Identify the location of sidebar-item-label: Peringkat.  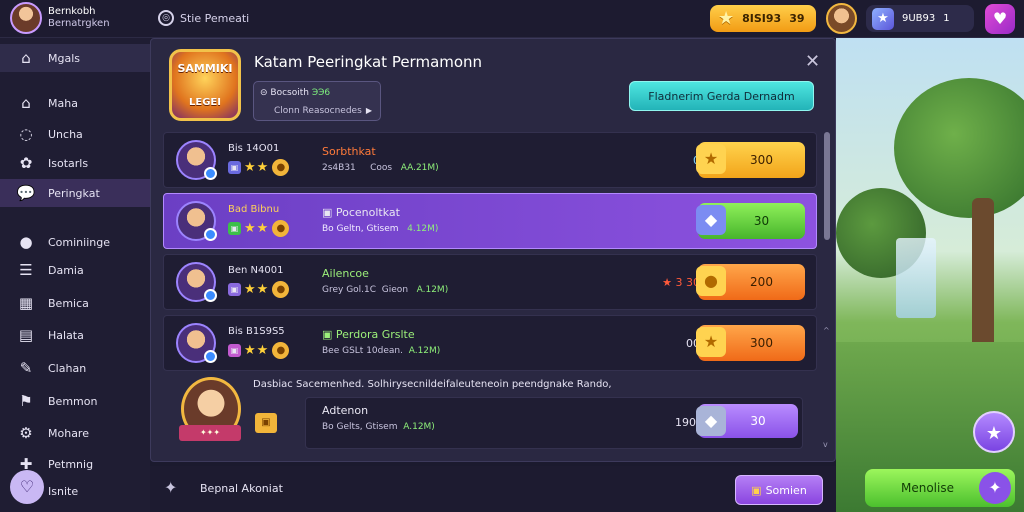
(74, 193).